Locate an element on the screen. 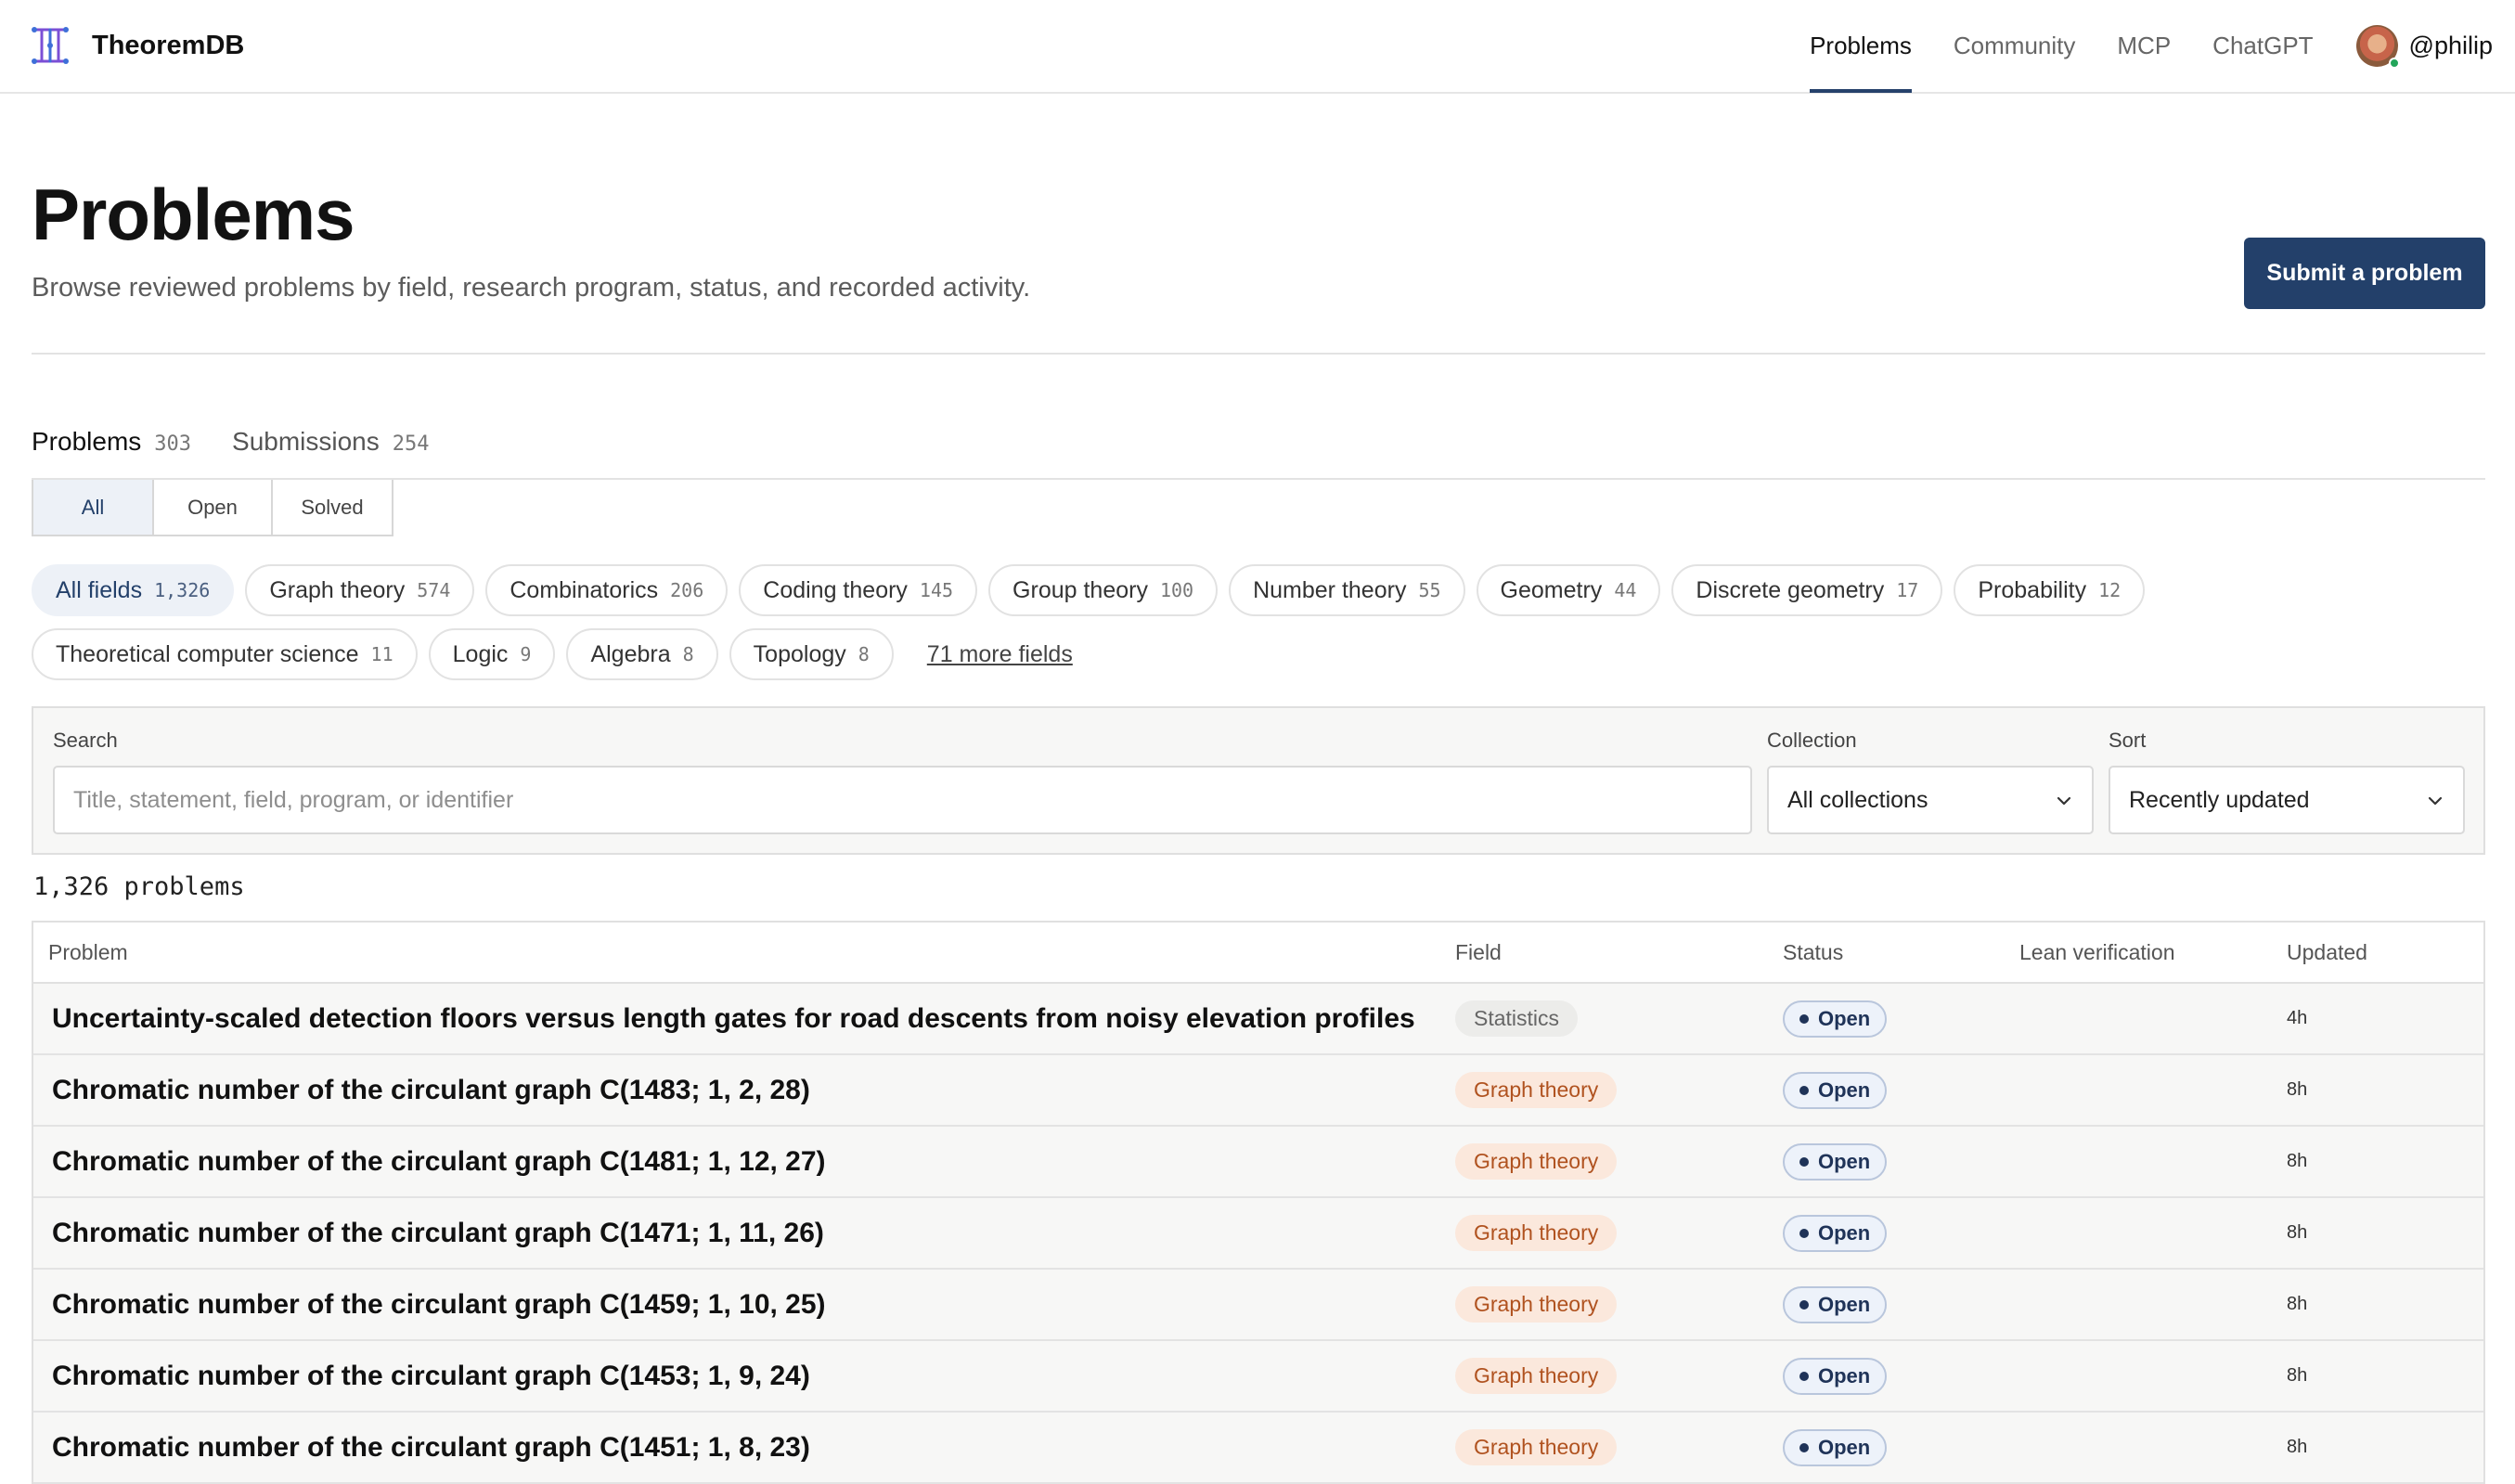 The image size is (2515, 1484). chip-label: Topology is located at coordinates (799, 654).